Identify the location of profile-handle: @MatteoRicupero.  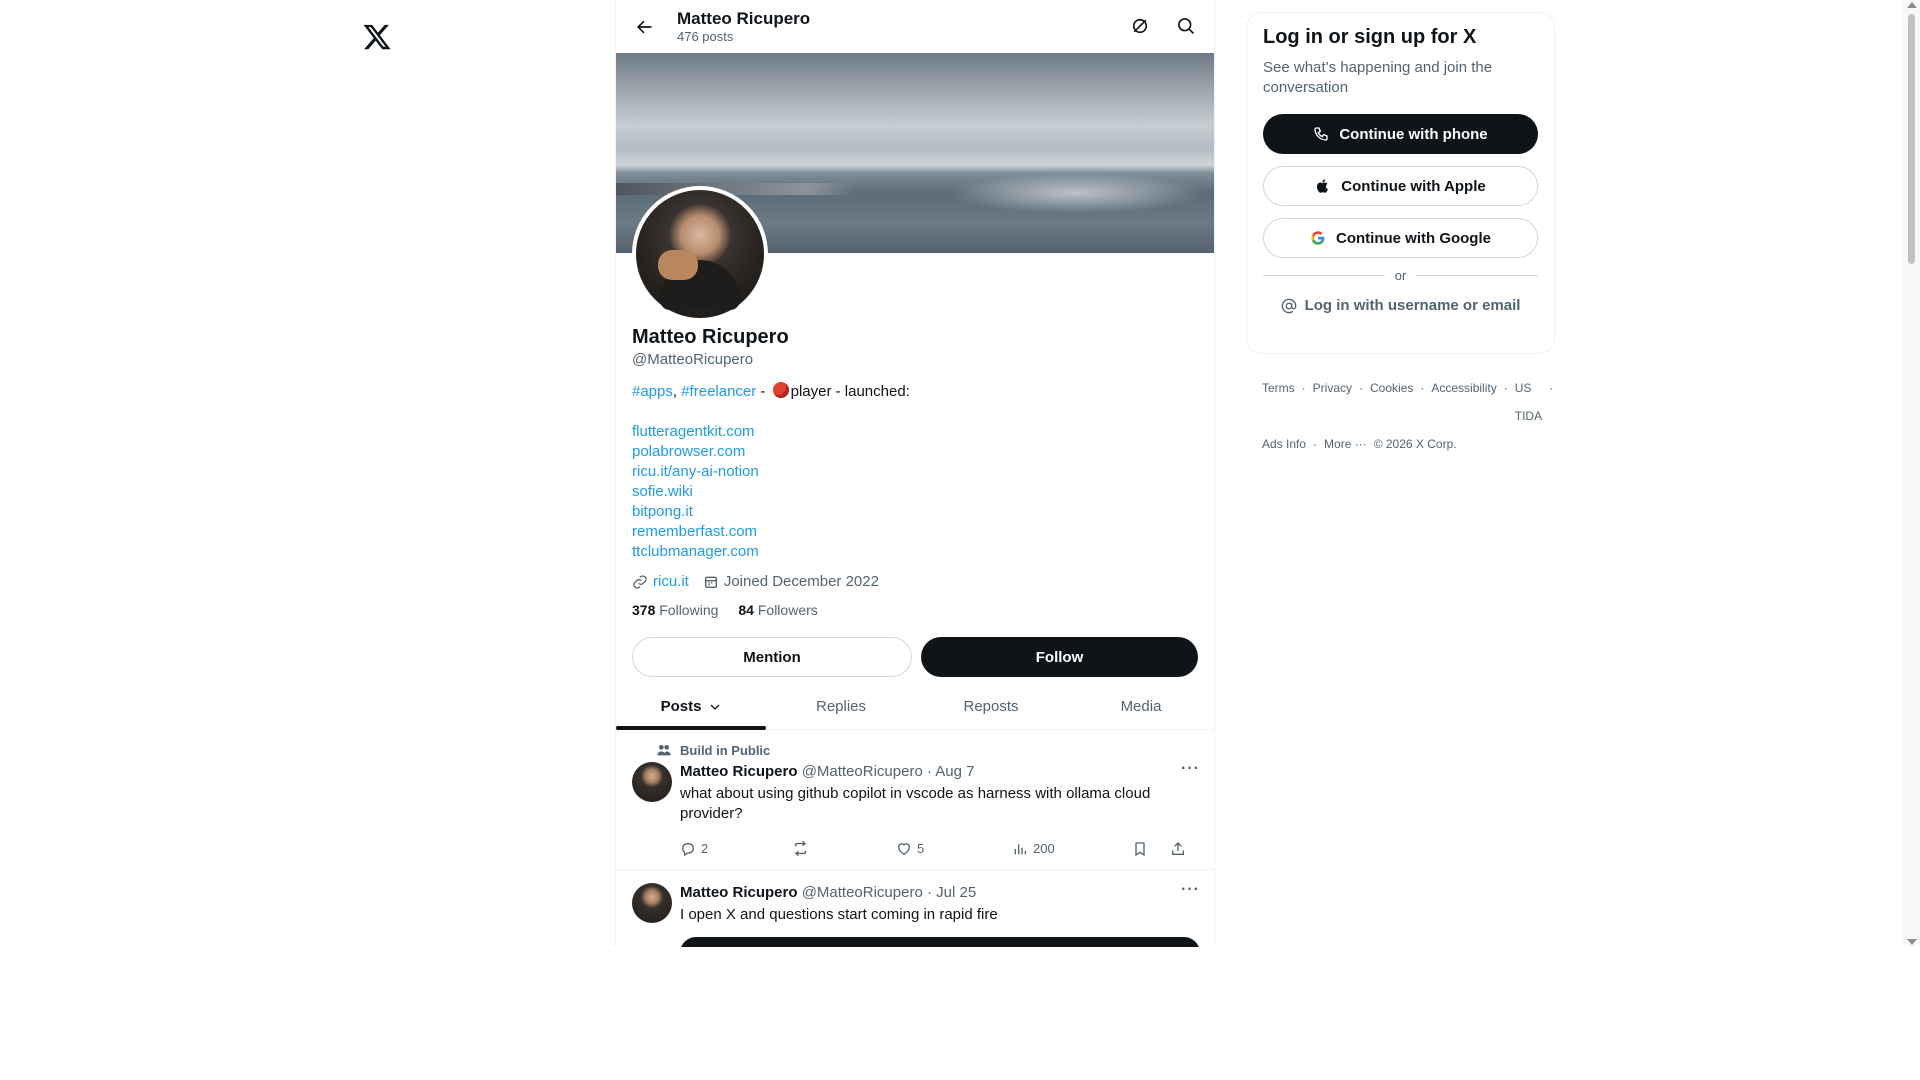
(693, 359).